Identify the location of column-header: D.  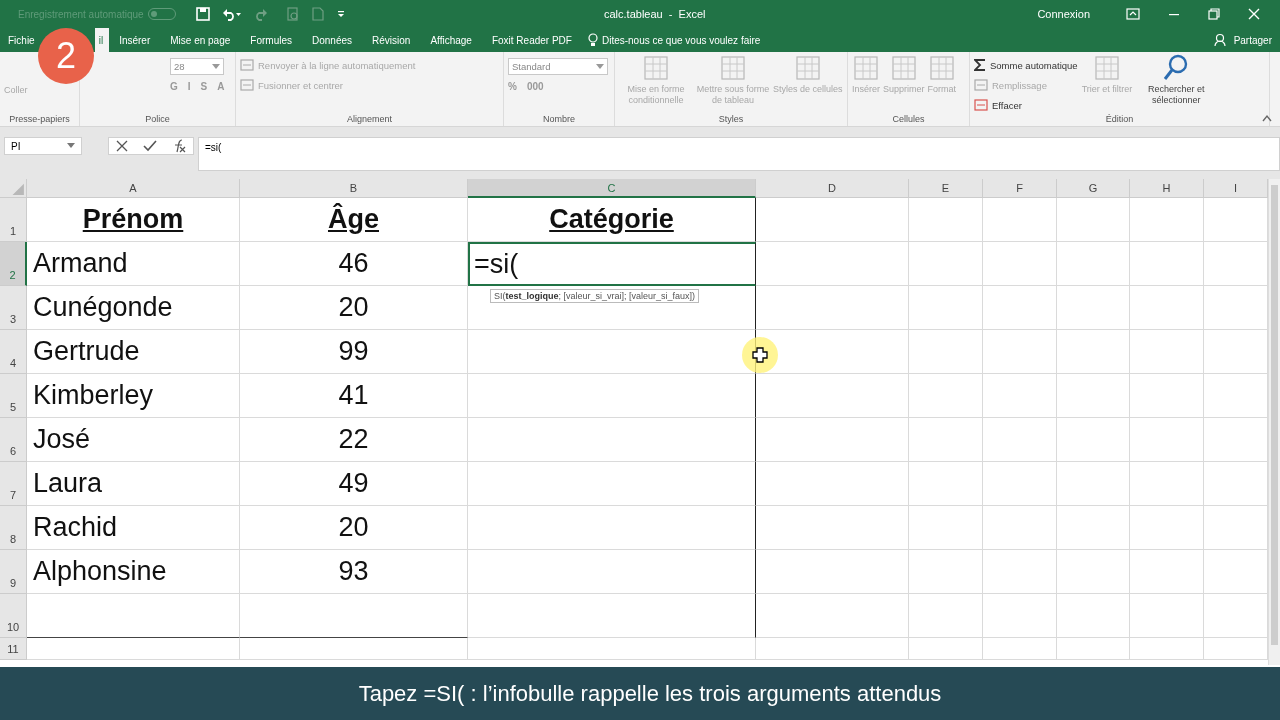
(832, 188).